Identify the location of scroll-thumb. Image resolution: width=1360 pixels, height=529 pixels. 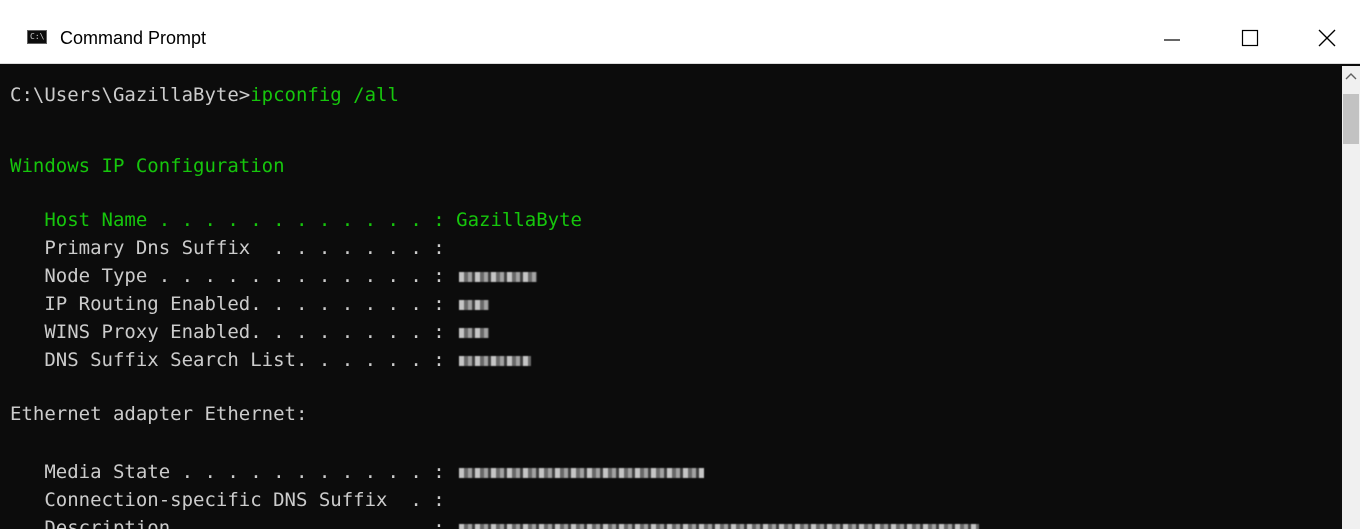
(1351, 119).